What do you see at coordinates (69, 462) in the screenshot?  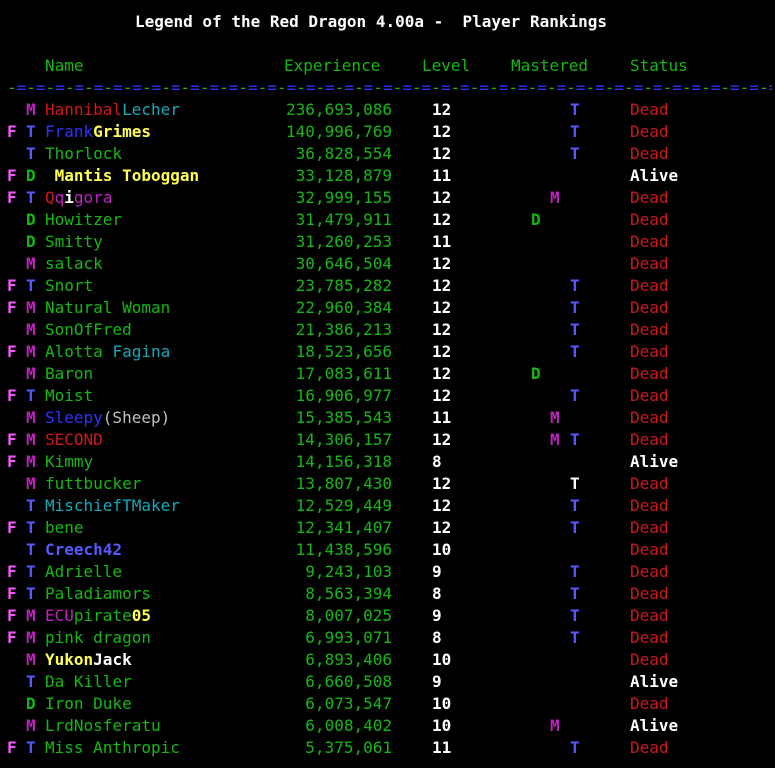 I see `player-name: Kimmy` at bounding box center [69, 462].